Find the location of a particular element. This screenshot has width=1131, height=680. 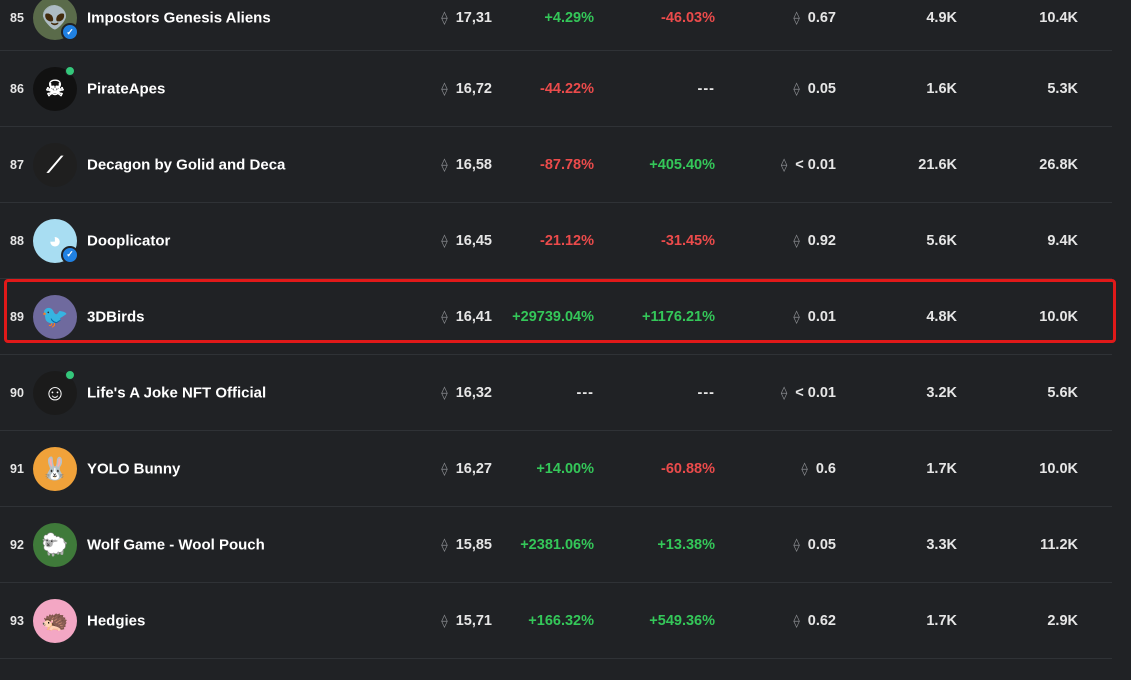

collection-name-link: PirateApes is located at coordinates (126, 88).